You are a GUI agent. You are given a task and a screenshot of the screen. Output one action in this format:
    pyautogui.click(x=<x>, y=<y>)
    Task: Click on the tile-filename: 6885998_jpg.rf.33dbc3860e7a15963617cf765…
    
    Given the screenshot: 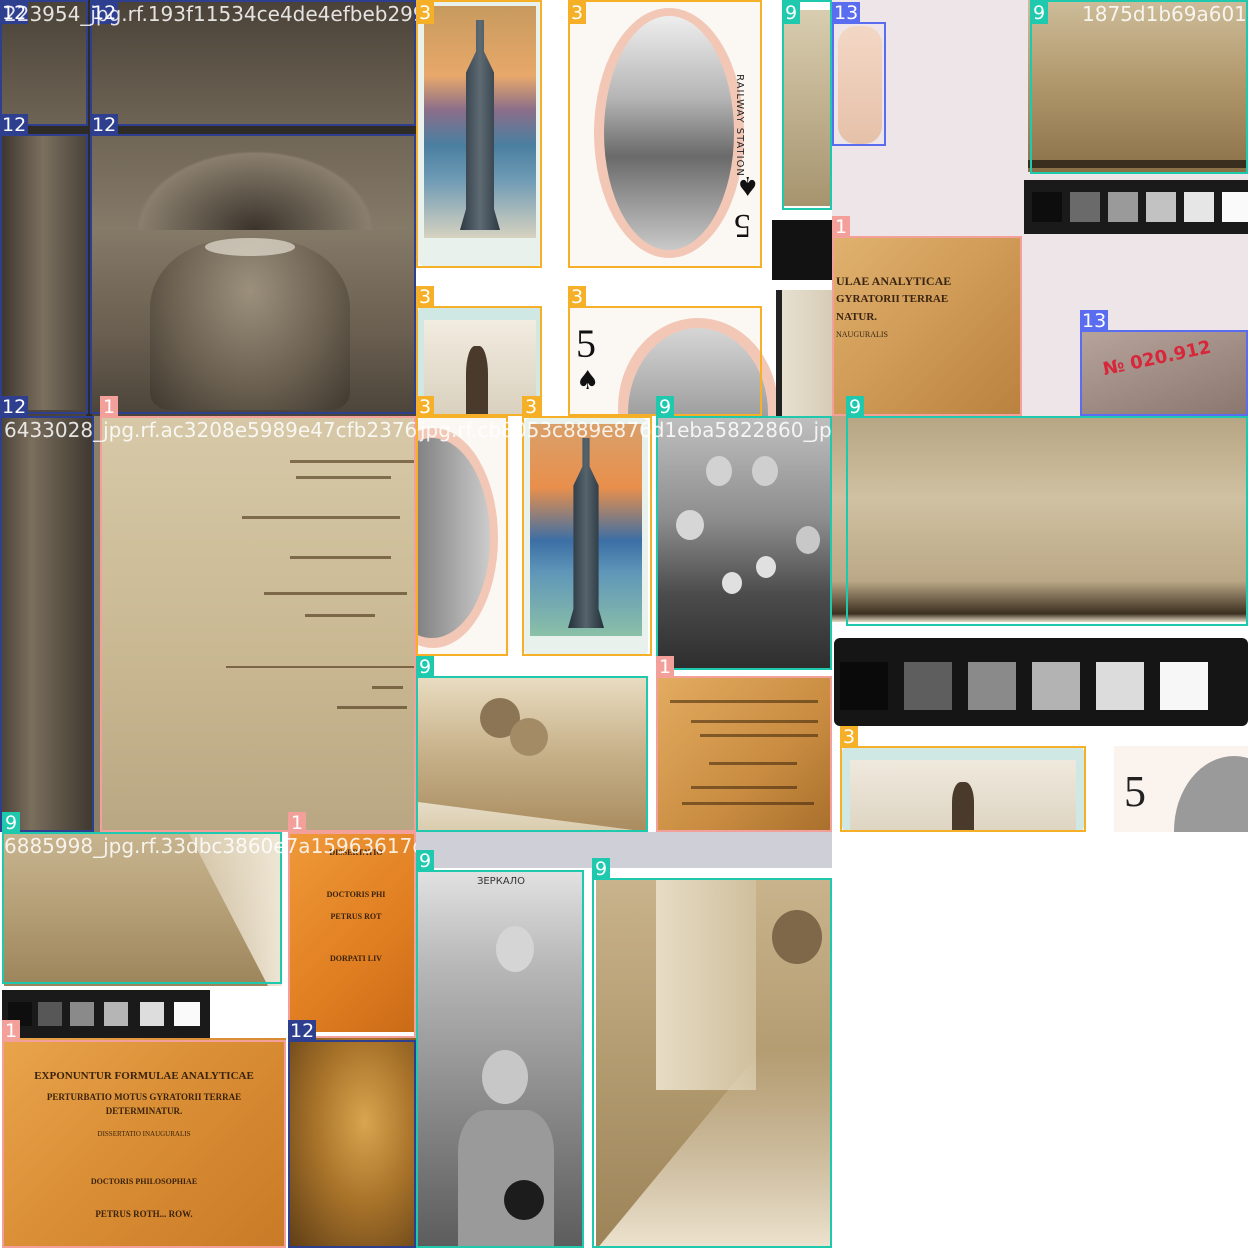 What is the action you would take?
    pyautogui.click(x=210, y=846)
    